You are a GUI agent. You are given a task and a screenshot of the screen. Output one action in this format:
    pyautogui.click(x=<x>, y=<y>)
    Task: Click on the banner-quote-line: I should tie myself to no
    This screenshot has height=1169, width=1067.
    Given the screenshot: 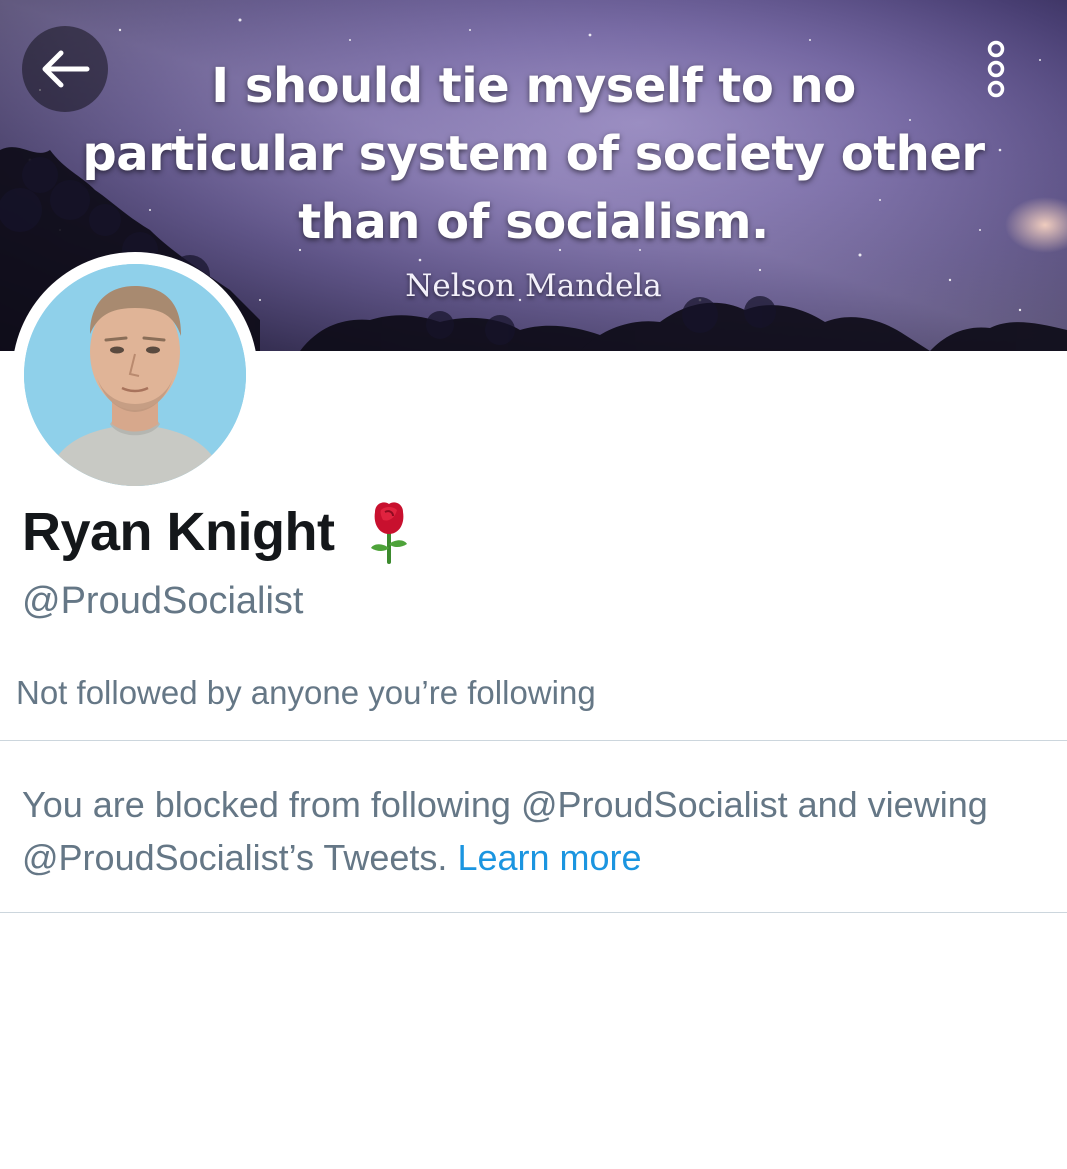 What is the action you would take?
    pyautogui.click(x=533, y=86)
    